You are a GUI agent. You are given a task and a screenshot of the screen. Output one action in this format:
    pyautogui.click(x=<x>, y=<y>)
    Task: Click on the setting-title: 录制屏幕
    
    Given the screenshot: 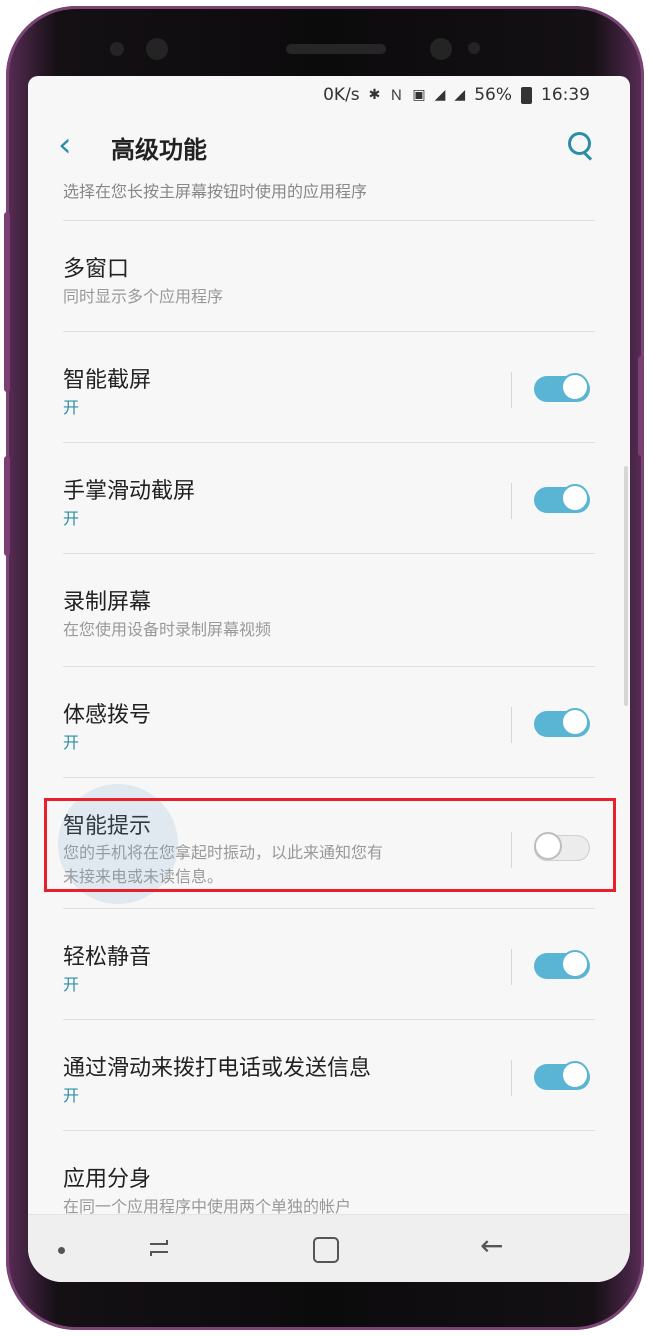 What is the action you would take?
    pyautogui.click(x=107, y=602)
    